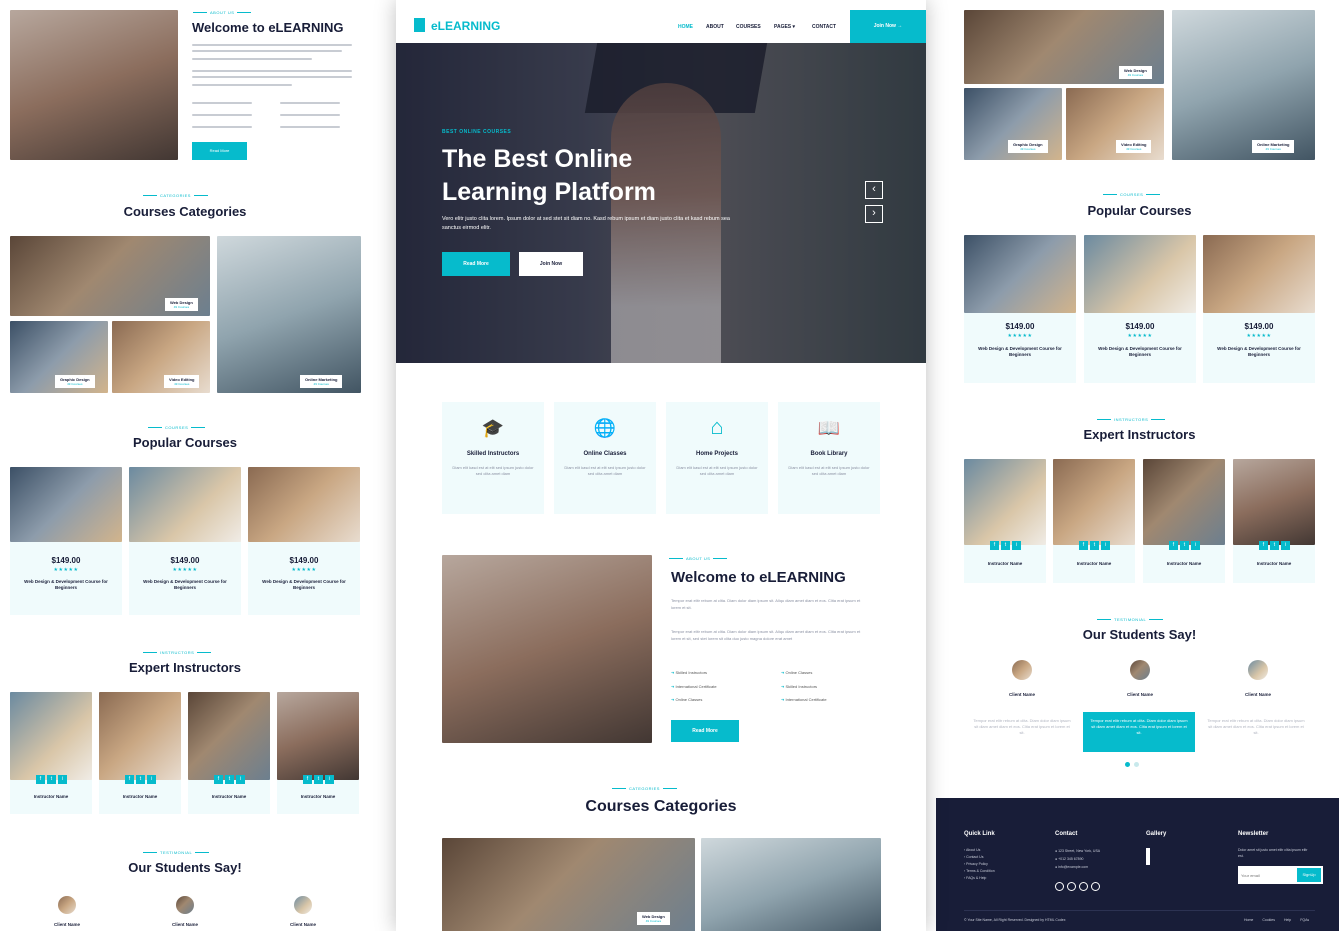 The width and height of the screenshot is (1339, 931). I want to click on carousel-dot-active, so click(1127, 764).